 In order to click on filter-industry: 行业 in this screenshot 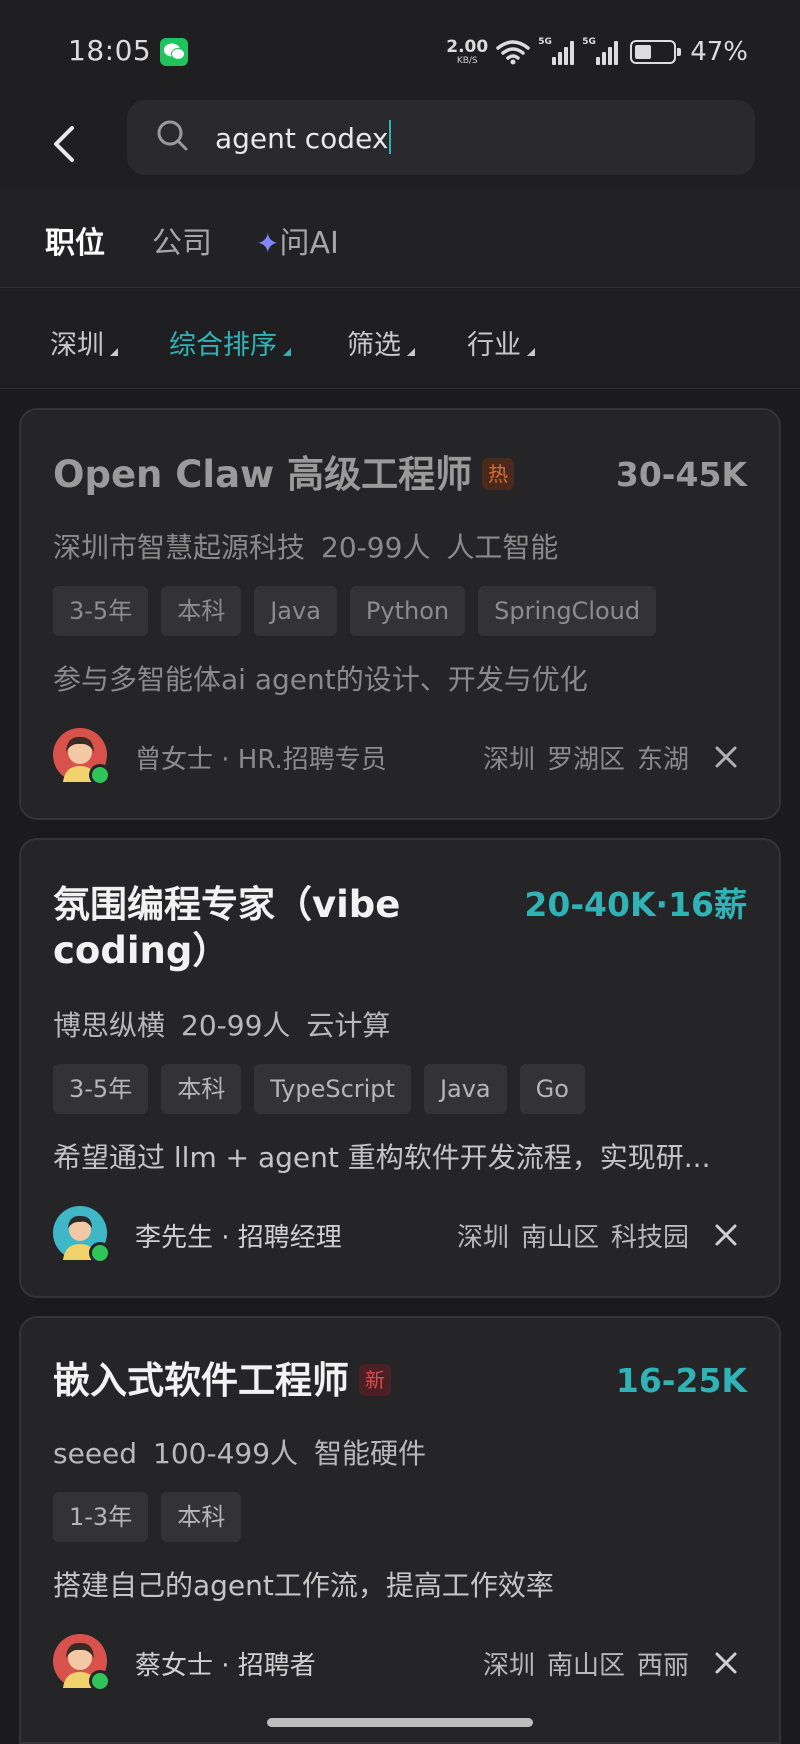, I will do `click(501, 342)`.